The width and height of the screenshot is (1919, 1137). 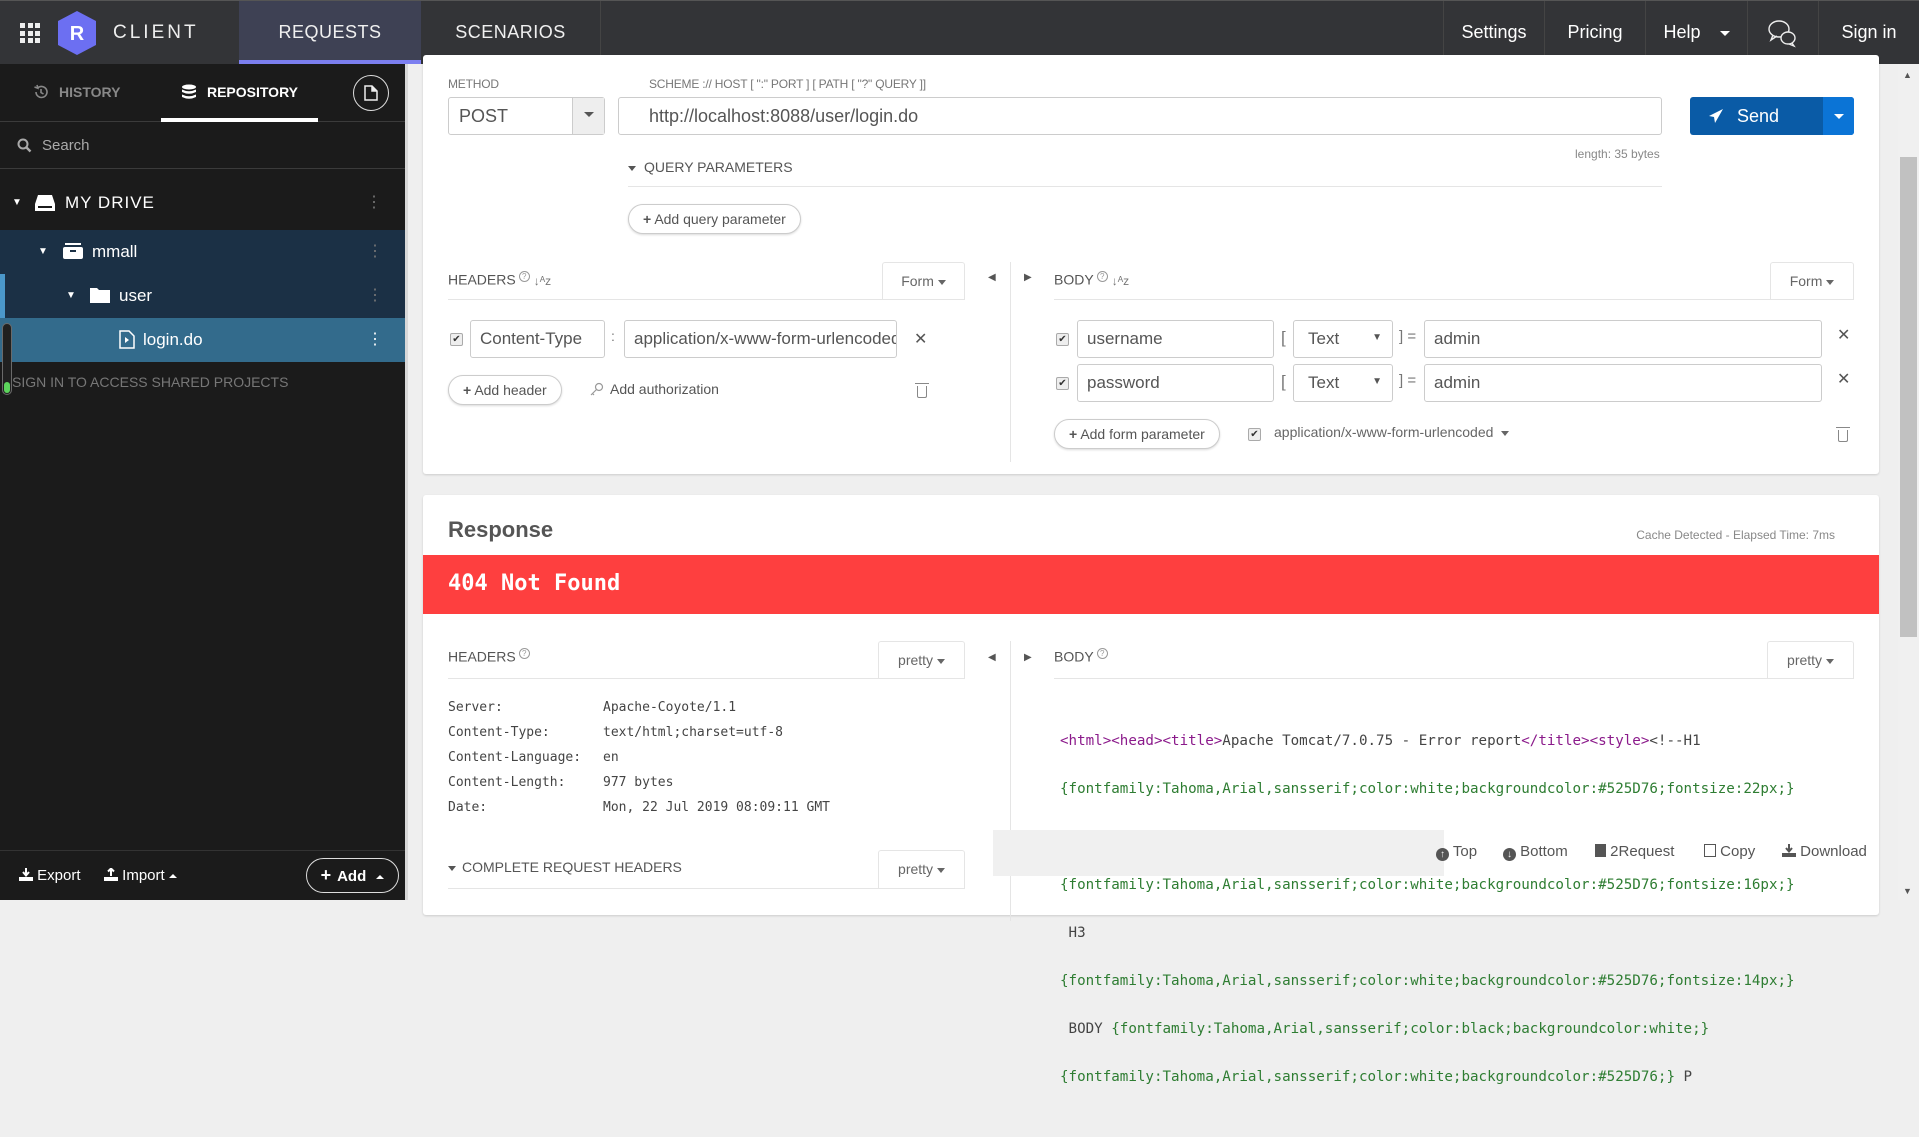 I want to click on arrow-up-circle-icon: ↑, so click(x=1442, y=854).